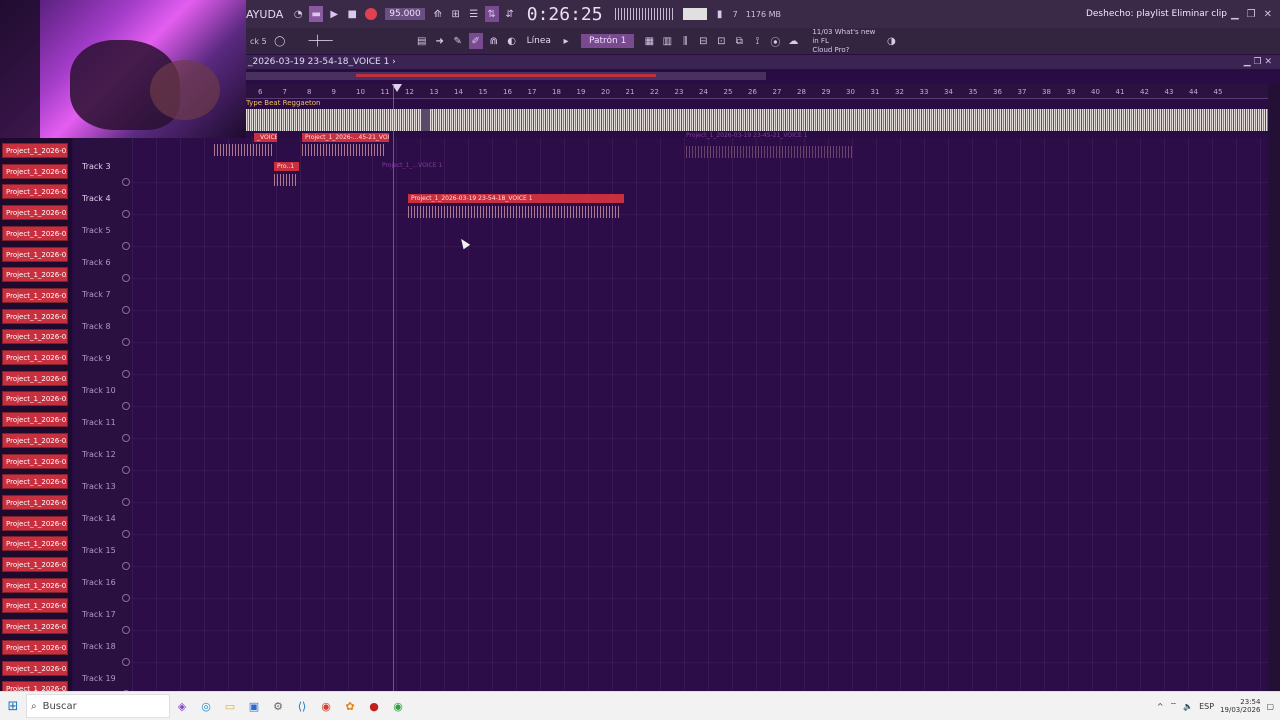  What do you see at coordinates (1270, 706) in the screenshot?
I see `notification-icon: ▢` at bounding box center [1270, 706].